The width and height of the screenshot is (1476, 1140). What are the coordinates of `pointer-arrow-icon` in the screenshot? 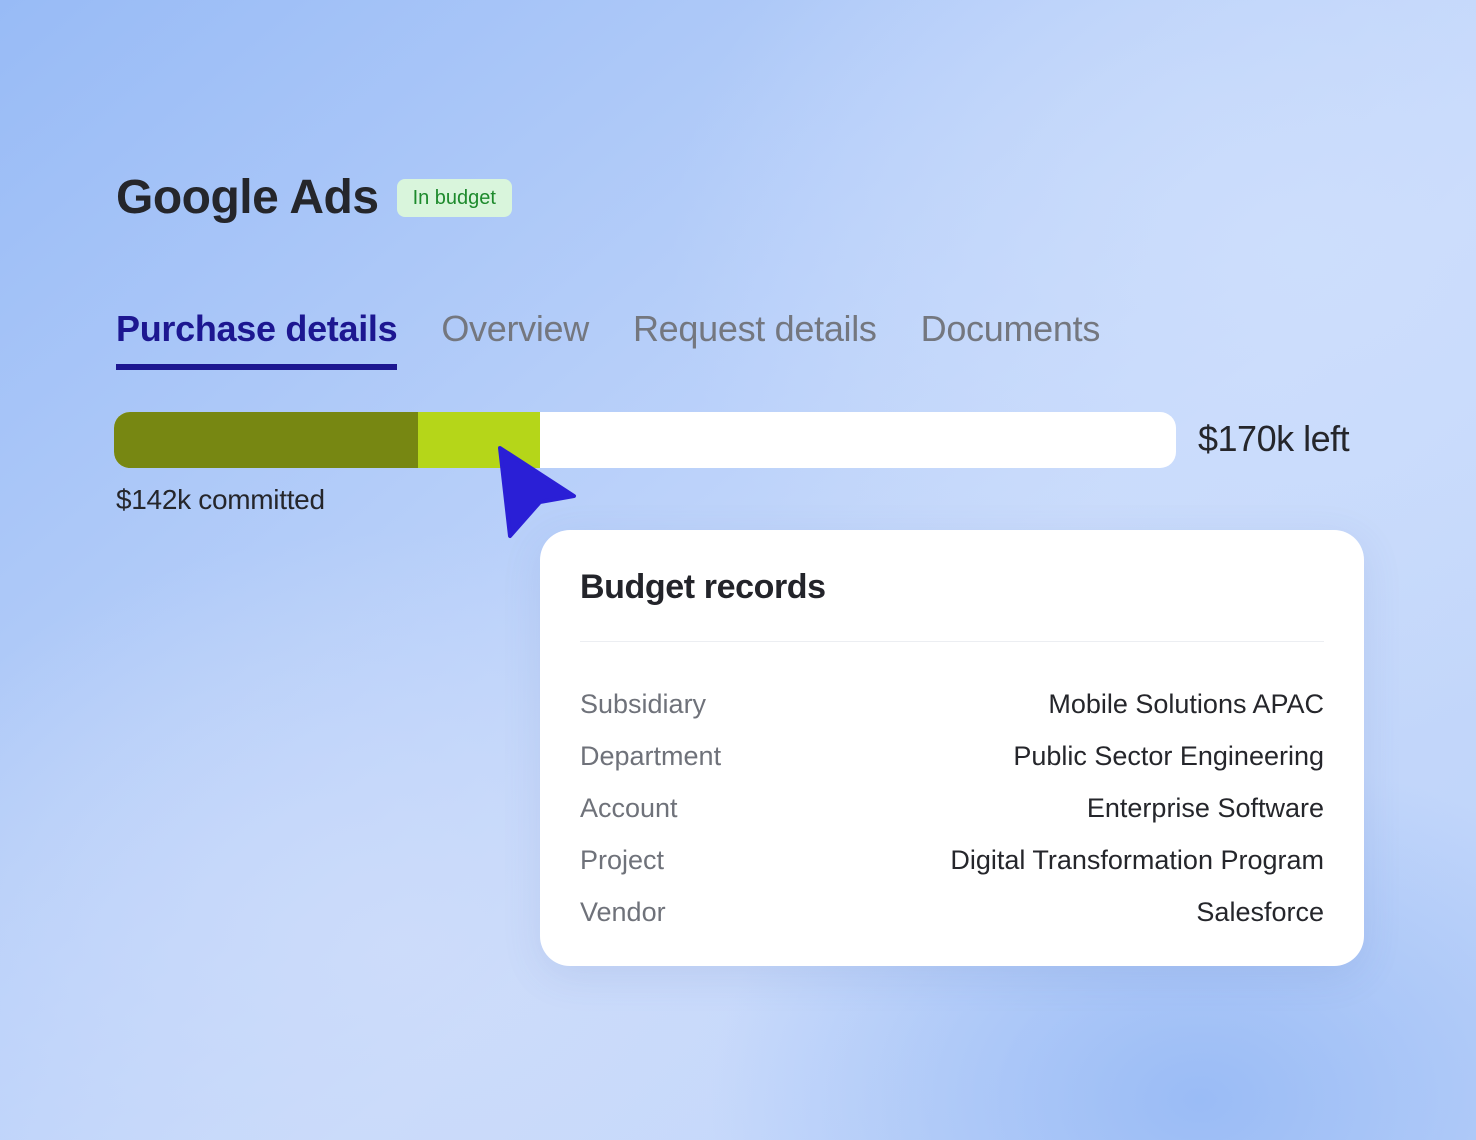 It's located at (536, 492).